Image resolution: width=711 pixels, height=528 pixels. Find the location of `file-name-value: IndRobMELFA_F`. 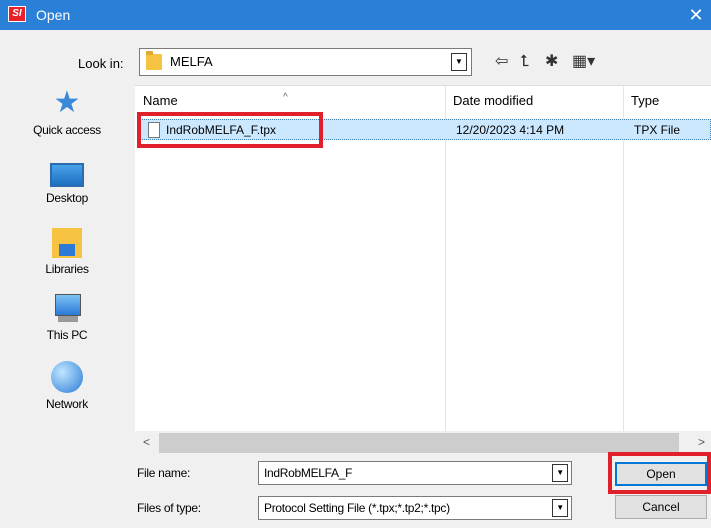

file-name-value: IndRobMELFA_F is located at coordinates (308, 473).